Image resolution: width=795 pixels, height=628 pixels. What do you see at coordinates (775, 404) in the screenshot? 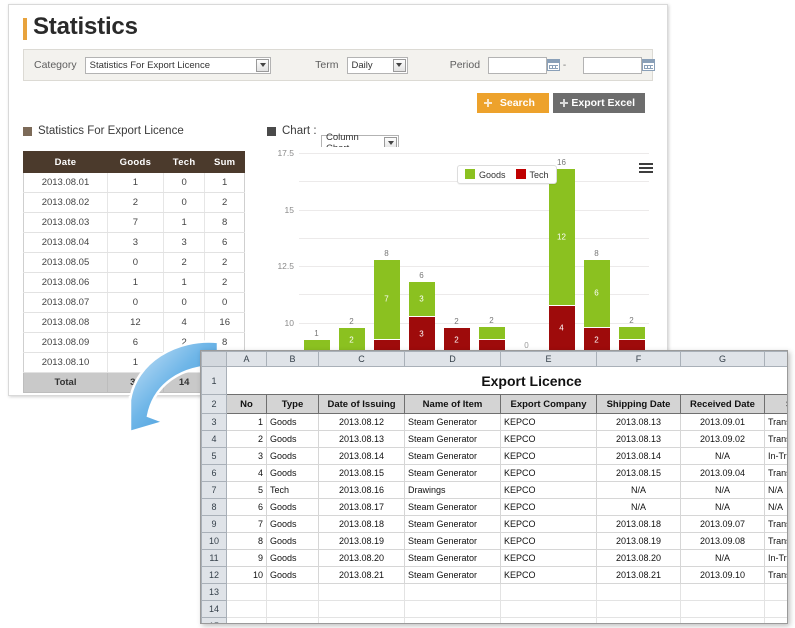
I see `sheet-col-header: Status` at bounding box center [775, 404].